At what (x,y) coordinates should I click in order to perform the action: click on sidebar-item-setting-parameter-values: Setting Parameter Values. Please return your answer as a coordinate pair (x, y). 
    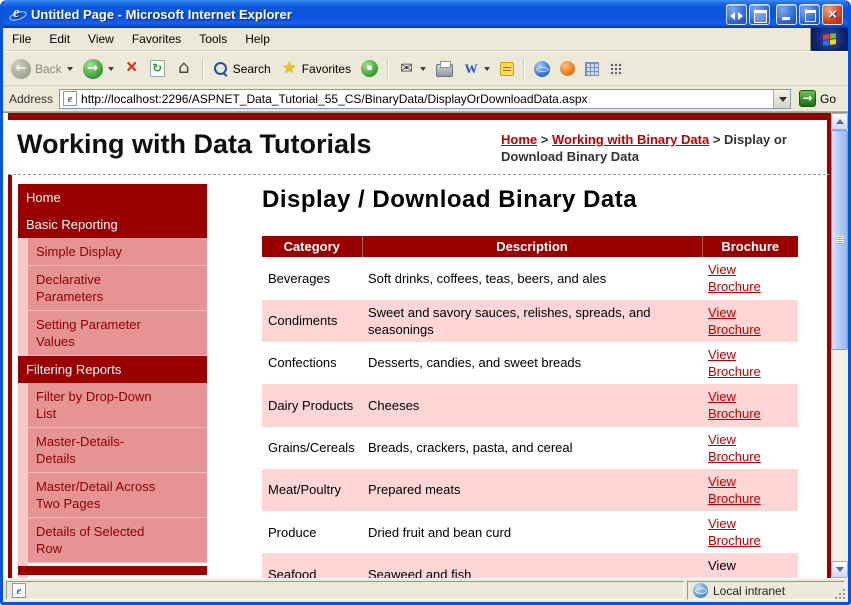
    Looking at the image, I should click on (117, 334).